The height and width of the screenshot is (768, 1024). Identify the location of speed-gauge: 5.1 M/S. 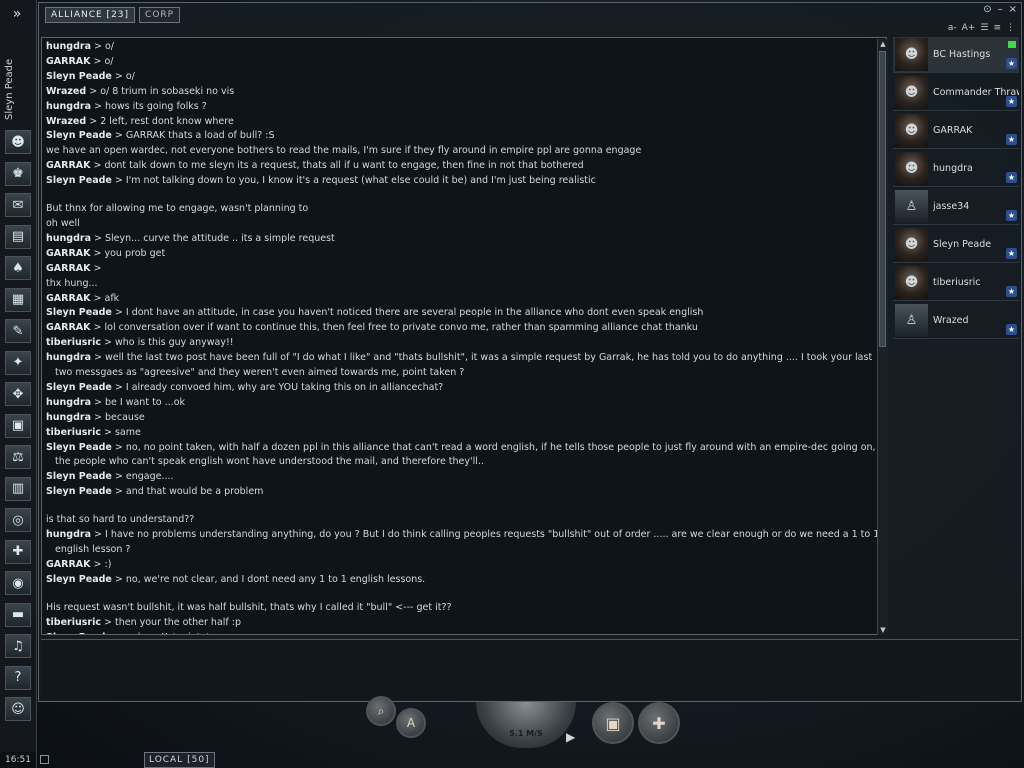
(526, 725).